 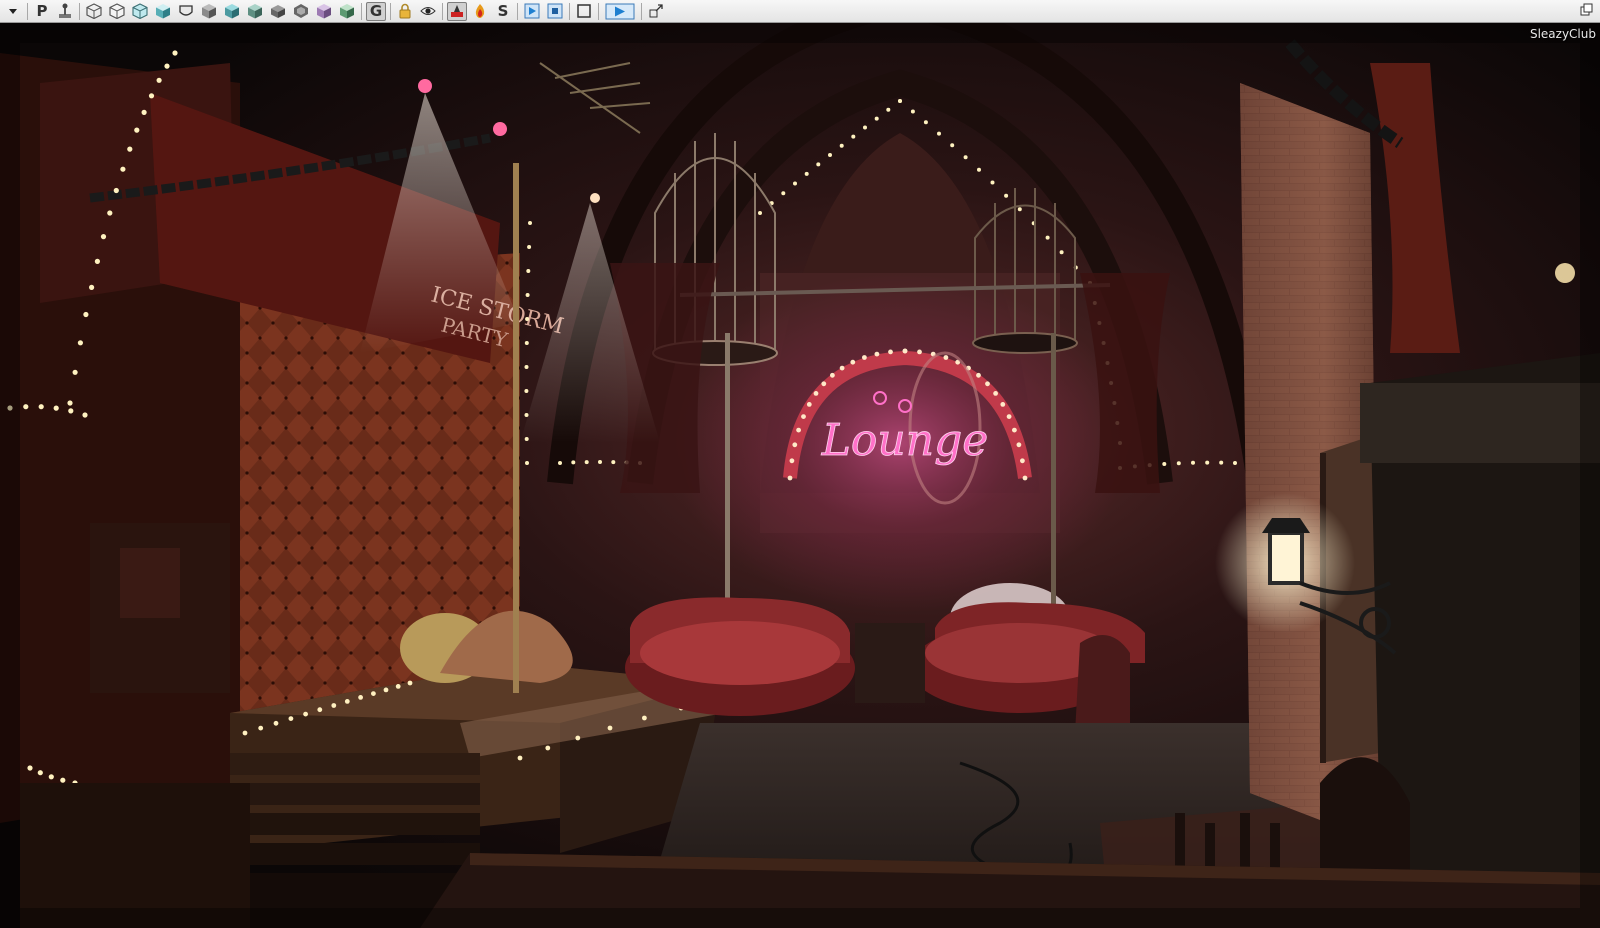 What do you see at coordinates (584, 11) in the screenshot?
I see `maximize-view-button` at bounding box center [584, 11].